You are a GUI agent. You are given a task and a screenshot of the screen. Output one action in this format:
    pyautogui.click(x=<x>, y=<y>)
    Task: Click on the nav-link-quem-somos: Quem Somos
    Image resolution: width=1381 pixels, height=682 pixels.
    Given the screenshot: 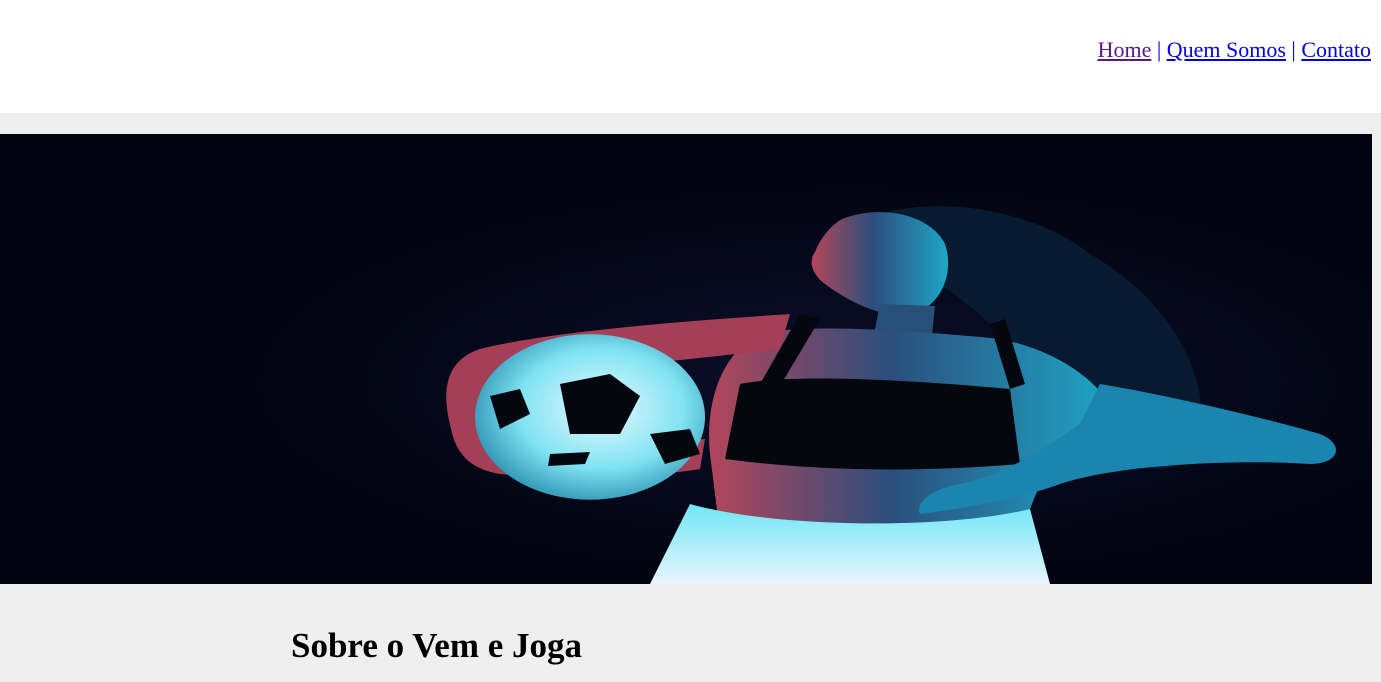 What is the action you would take?
    pyautogui.click(x=1226, y=49)
    